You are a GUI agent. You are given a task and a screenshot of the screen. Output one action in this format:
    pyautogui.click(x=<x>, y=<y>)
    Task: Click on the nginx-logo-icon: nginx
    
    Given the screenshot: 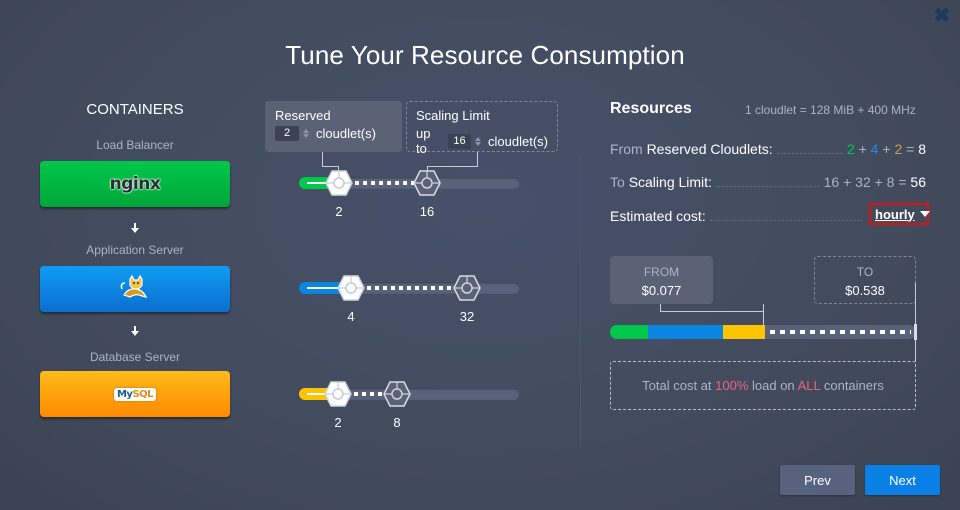 What is the action you would take?
    pyautogui.click(x=135, y=184)
    